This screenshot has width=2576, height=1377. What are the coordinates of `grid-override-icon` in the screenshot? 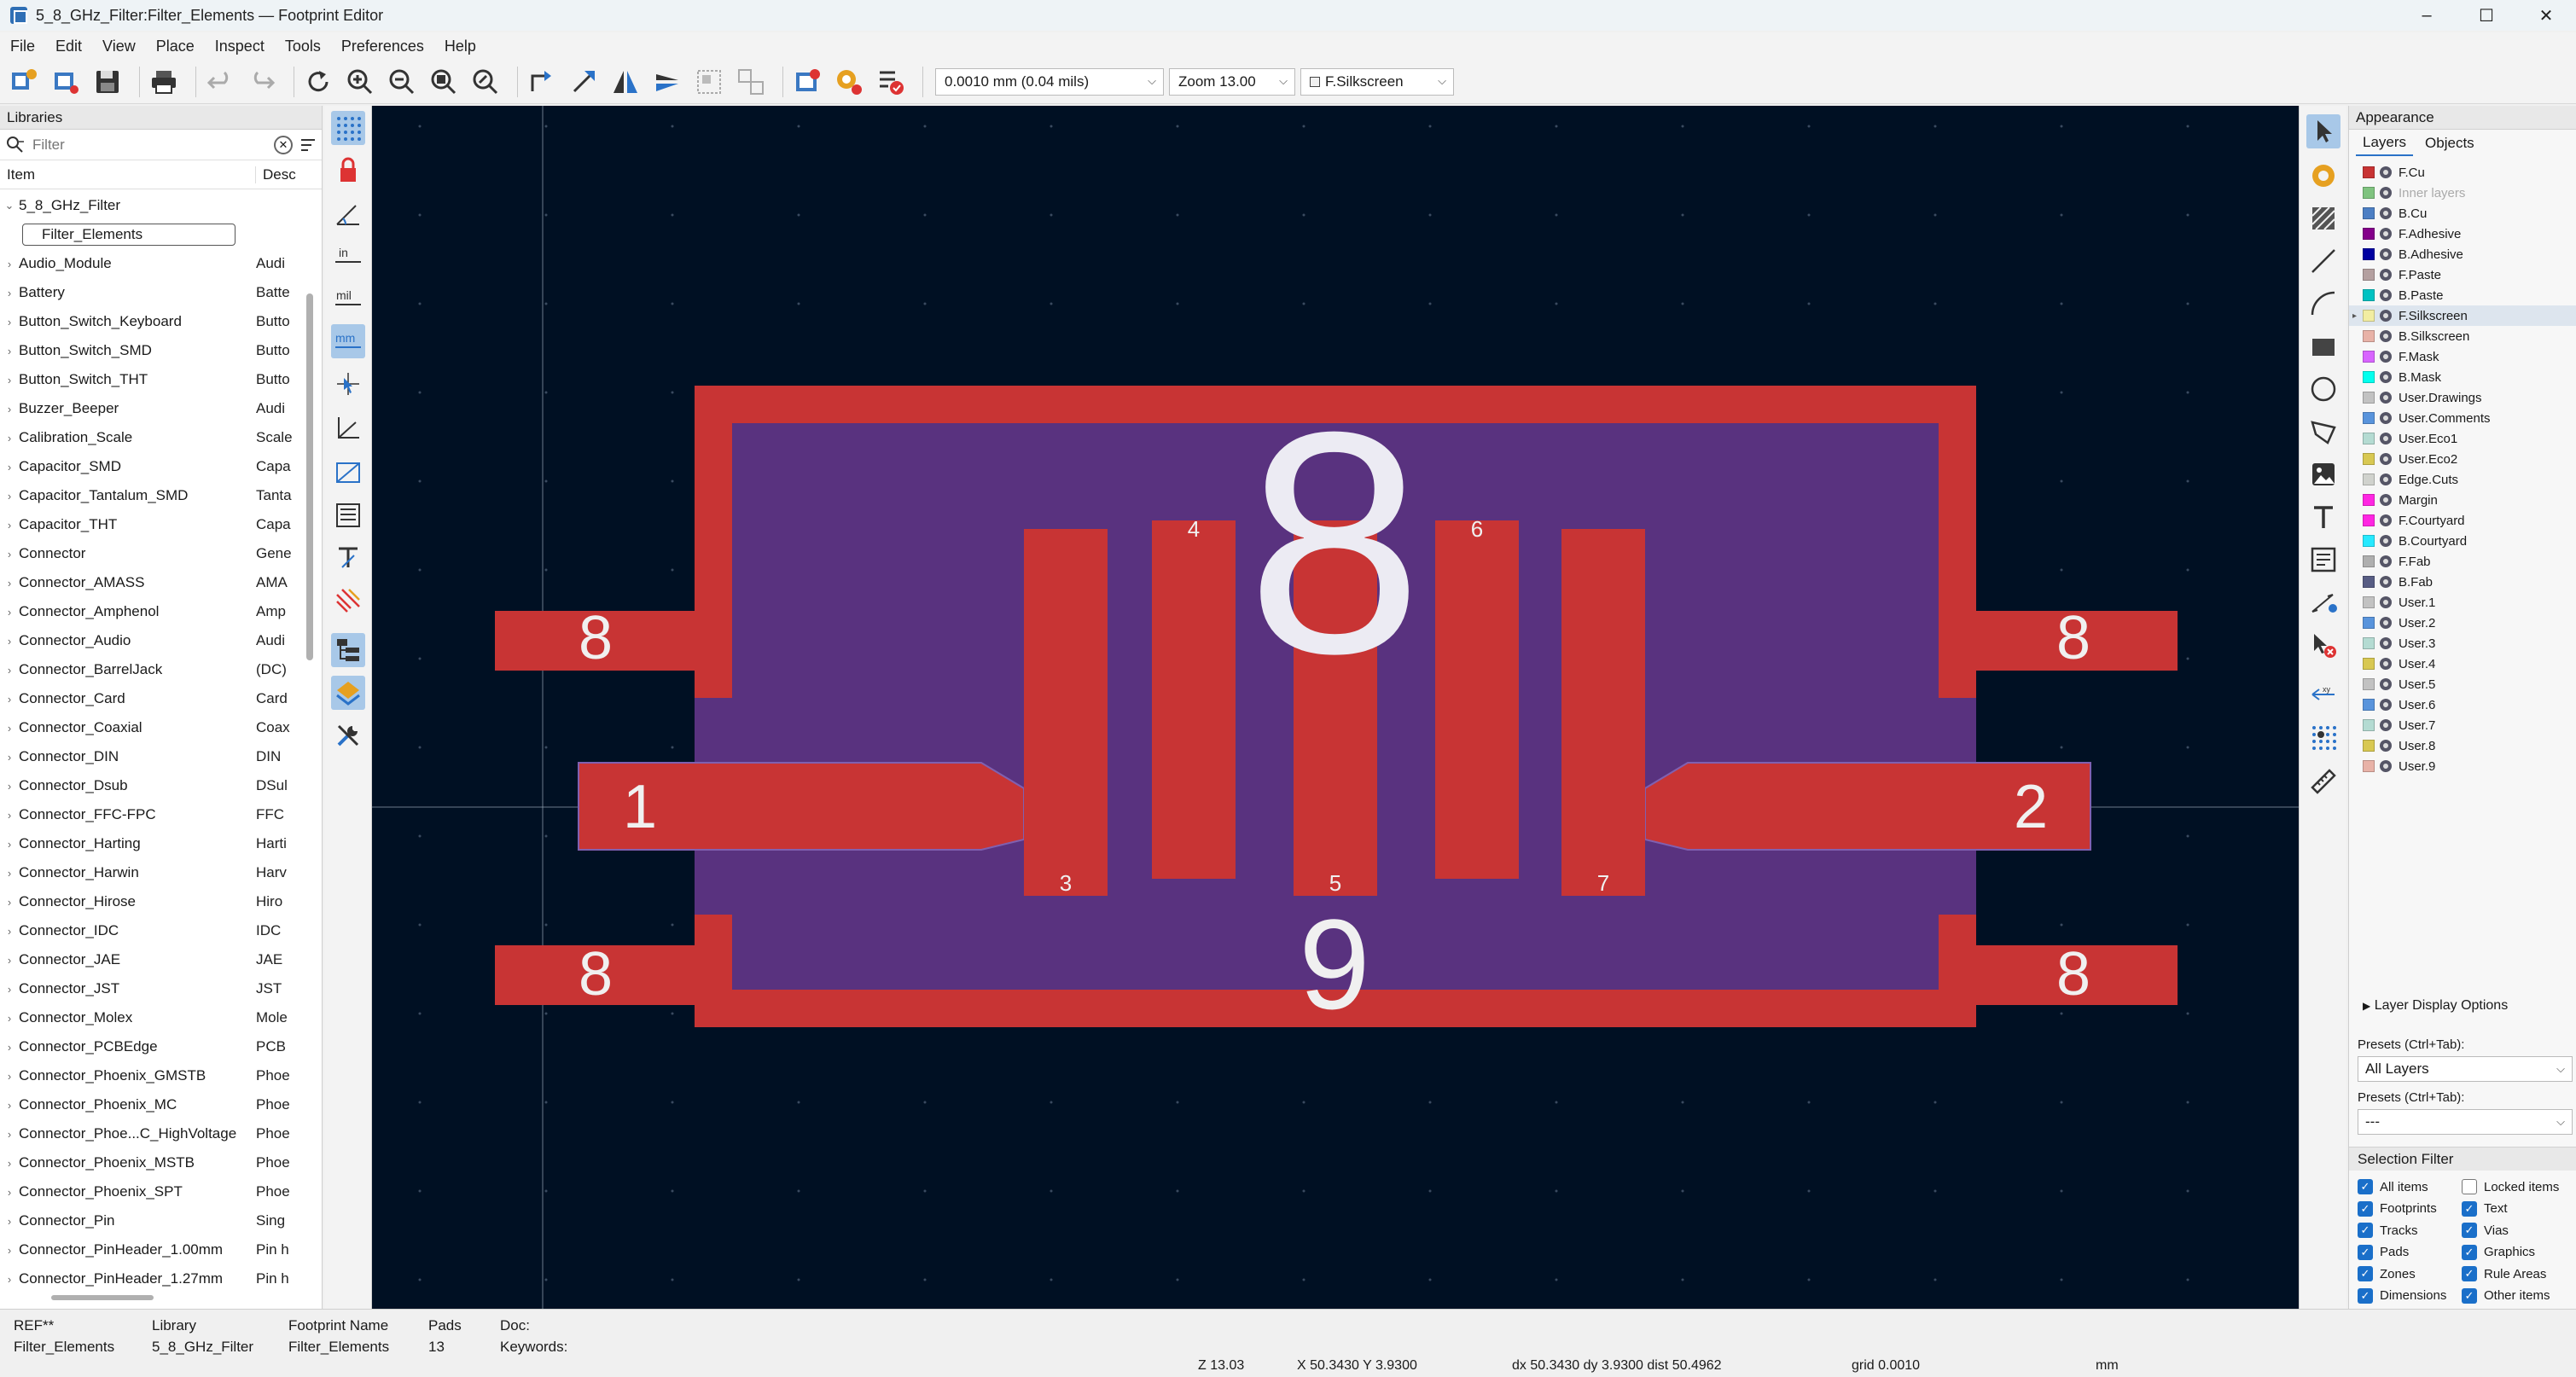 It's located at (348, 171).